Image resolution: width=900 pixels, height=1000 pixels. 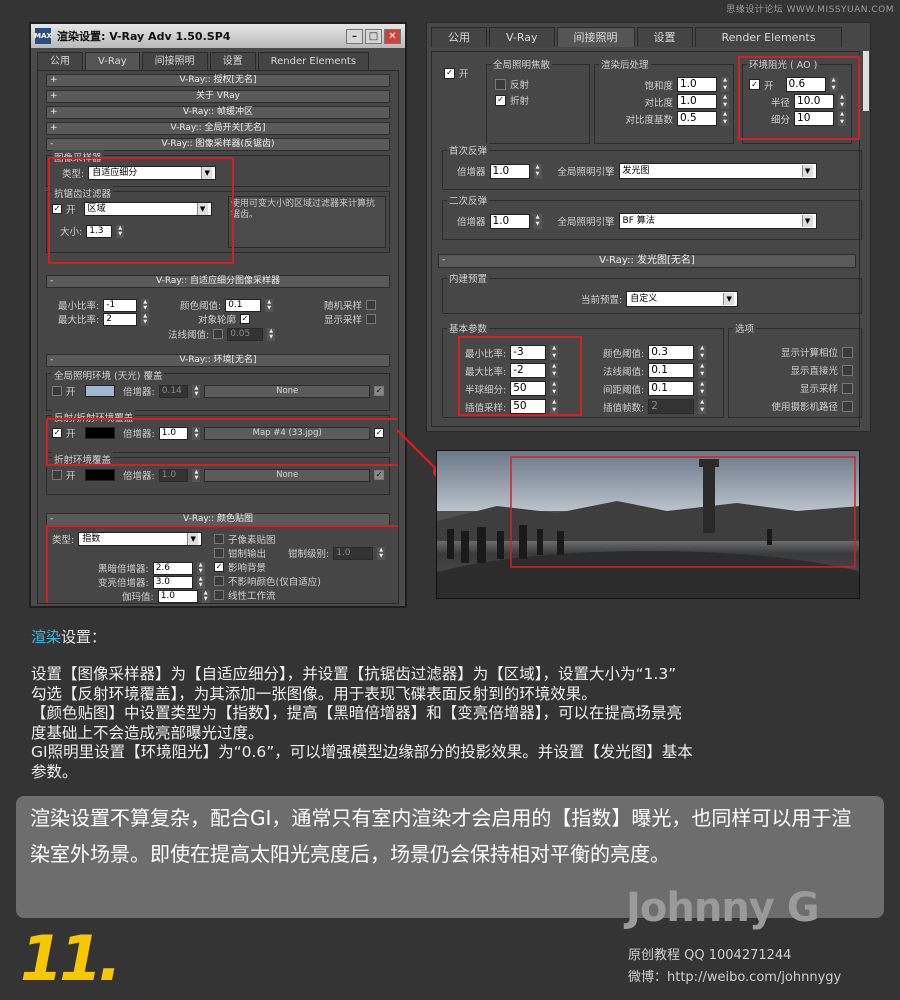 What do you see at coordinates (108, 375) in the screenshot?
I see `group-label: 全局照明环境 (天光) 覆盖` at bounding box center [108, 375].